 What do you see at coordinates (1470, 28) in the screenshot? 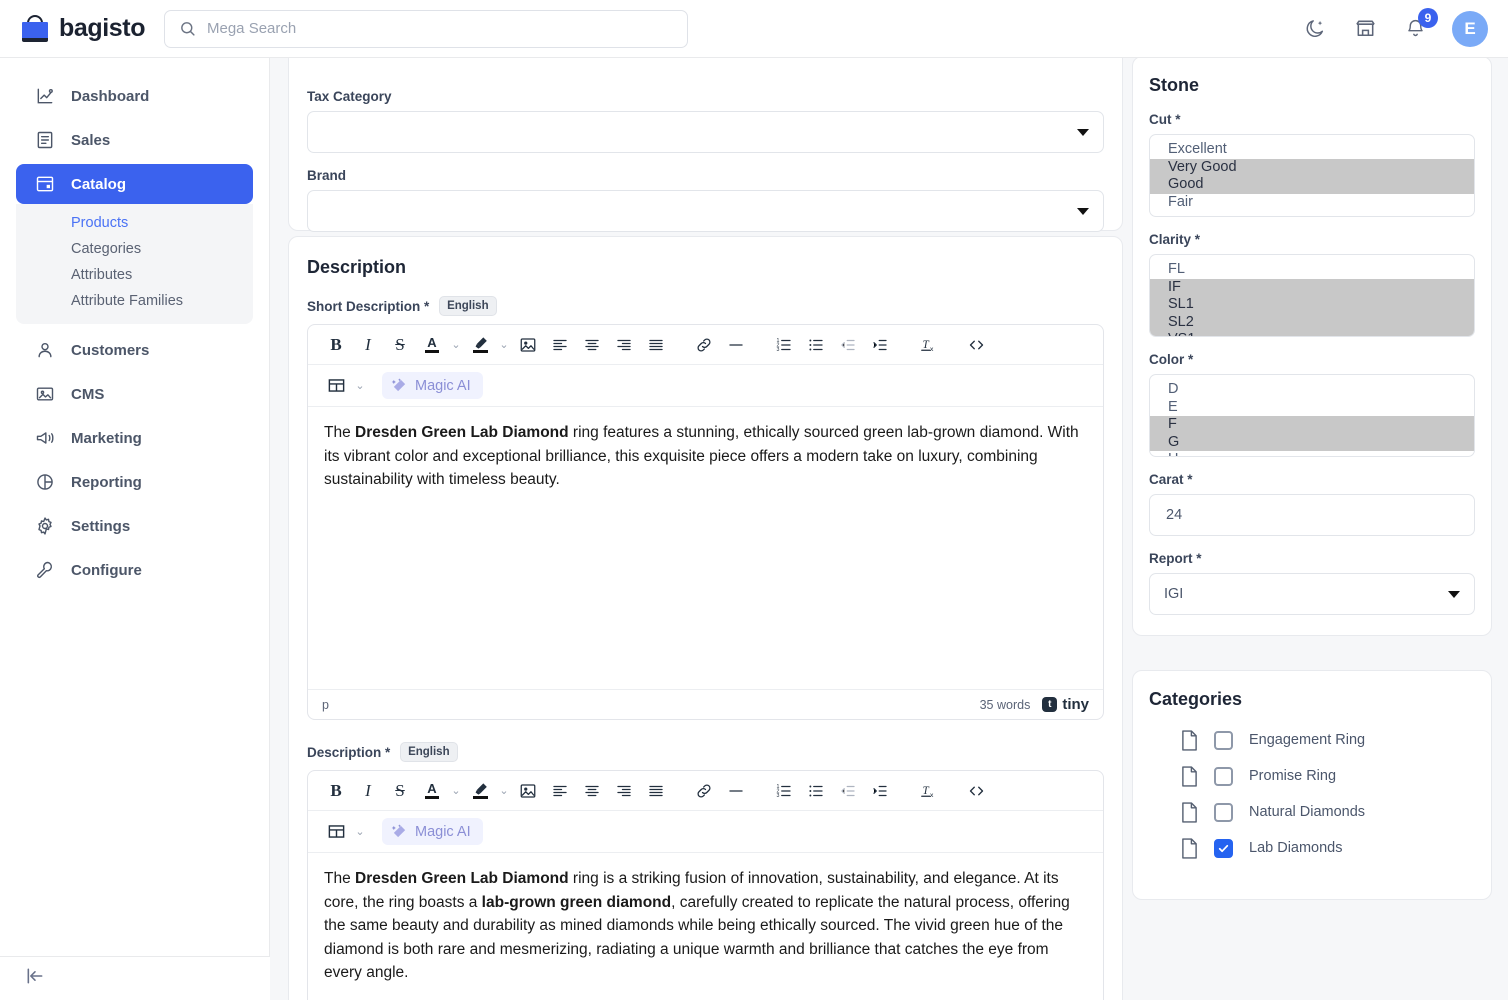
I see `user-avatar: E` at bounding box center [1470, 28].